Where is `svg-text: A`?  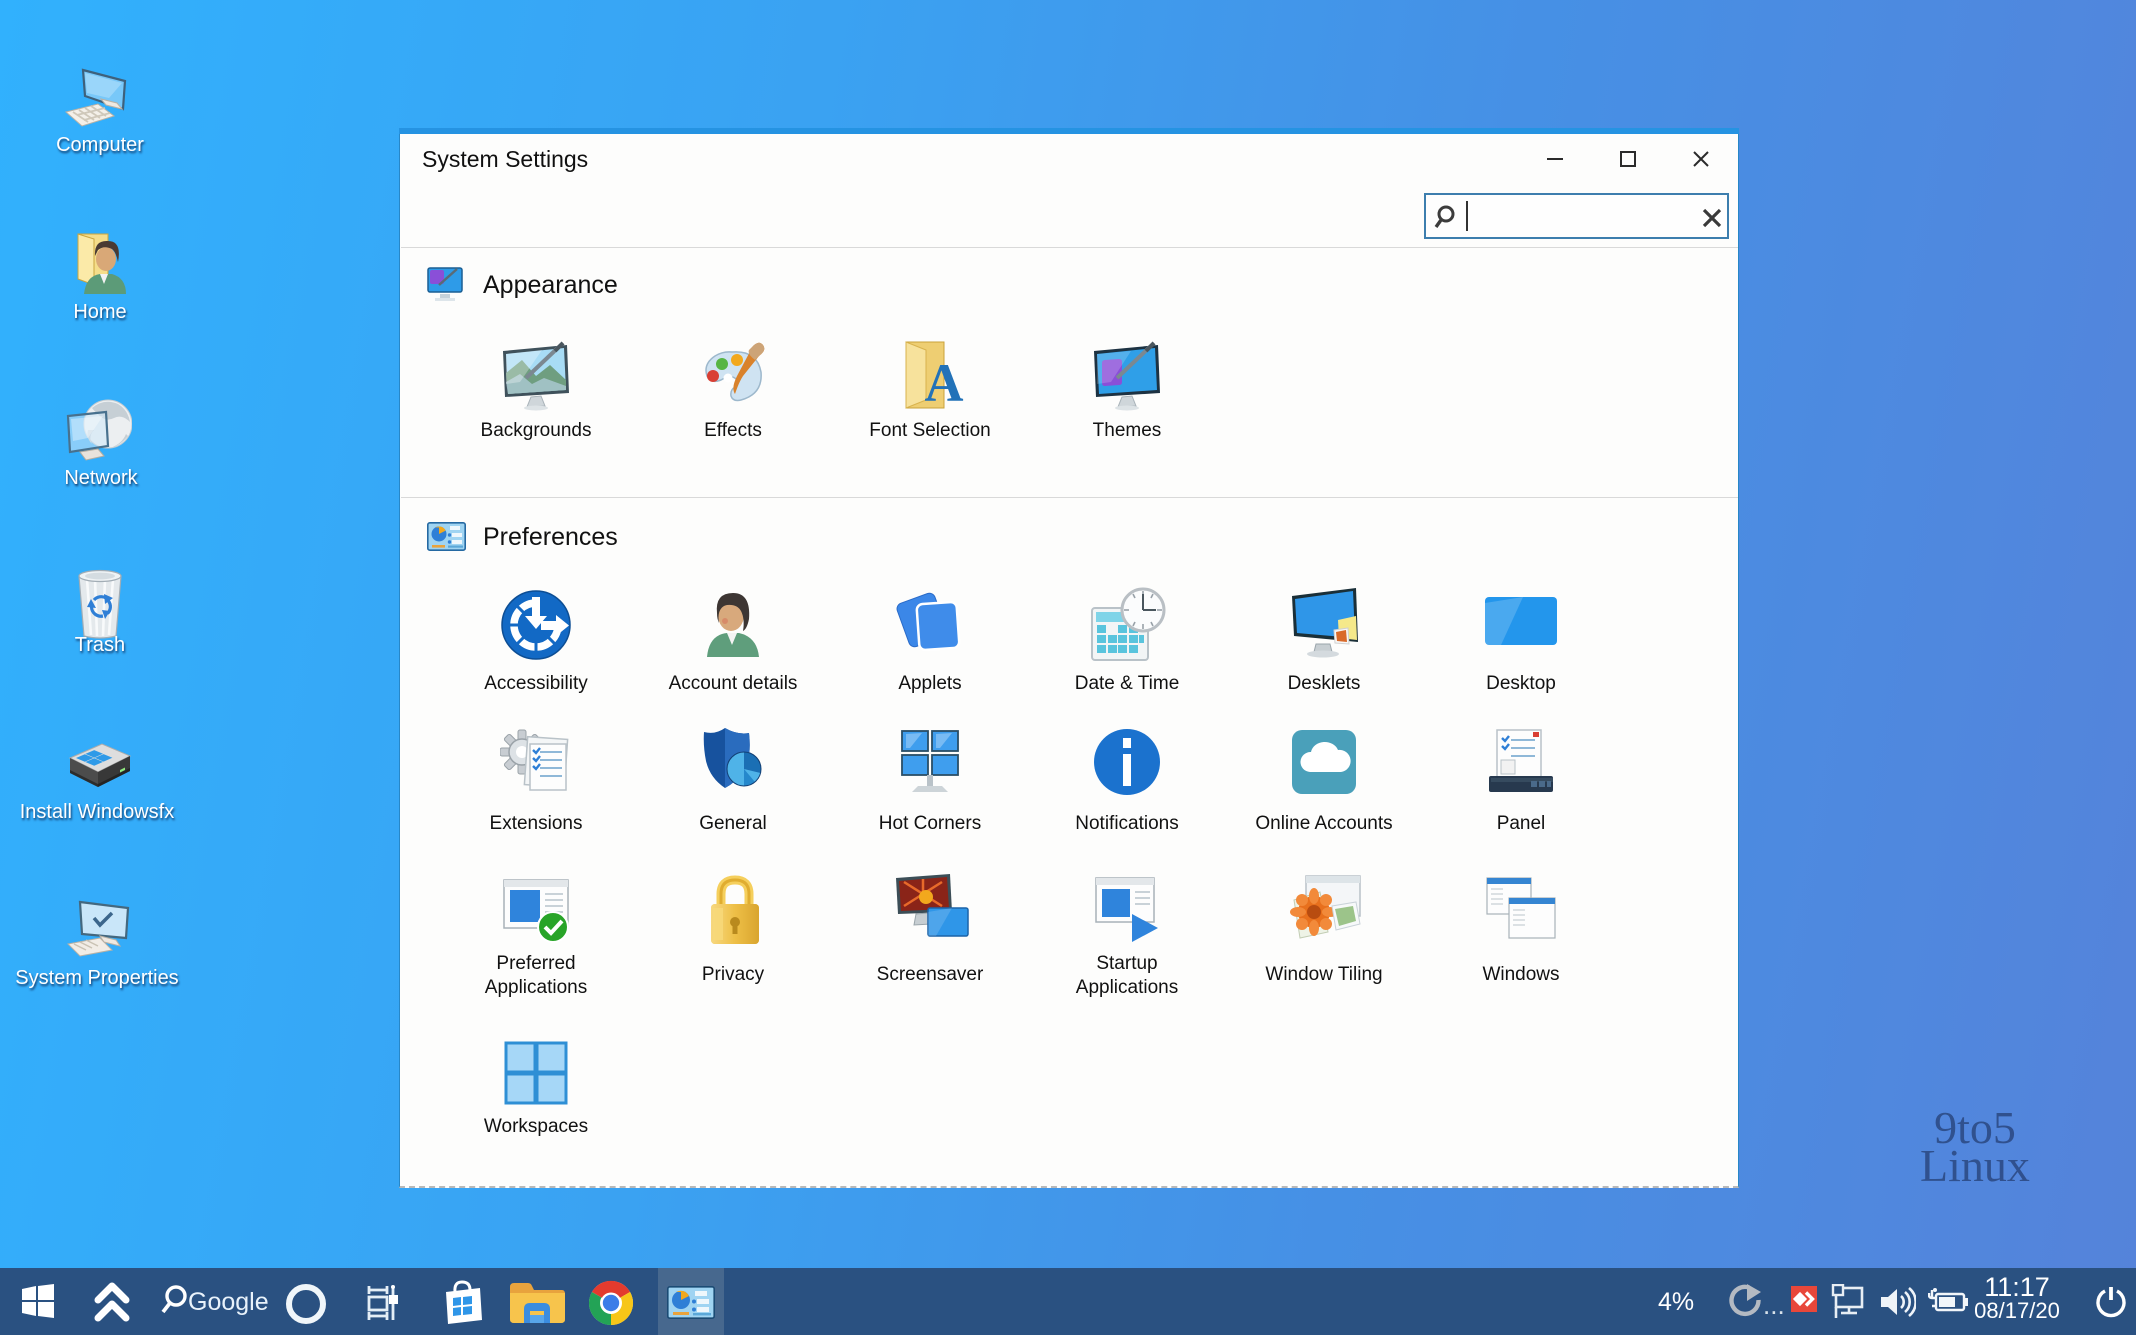
svg-text: A is located at coordinates (944, 383).